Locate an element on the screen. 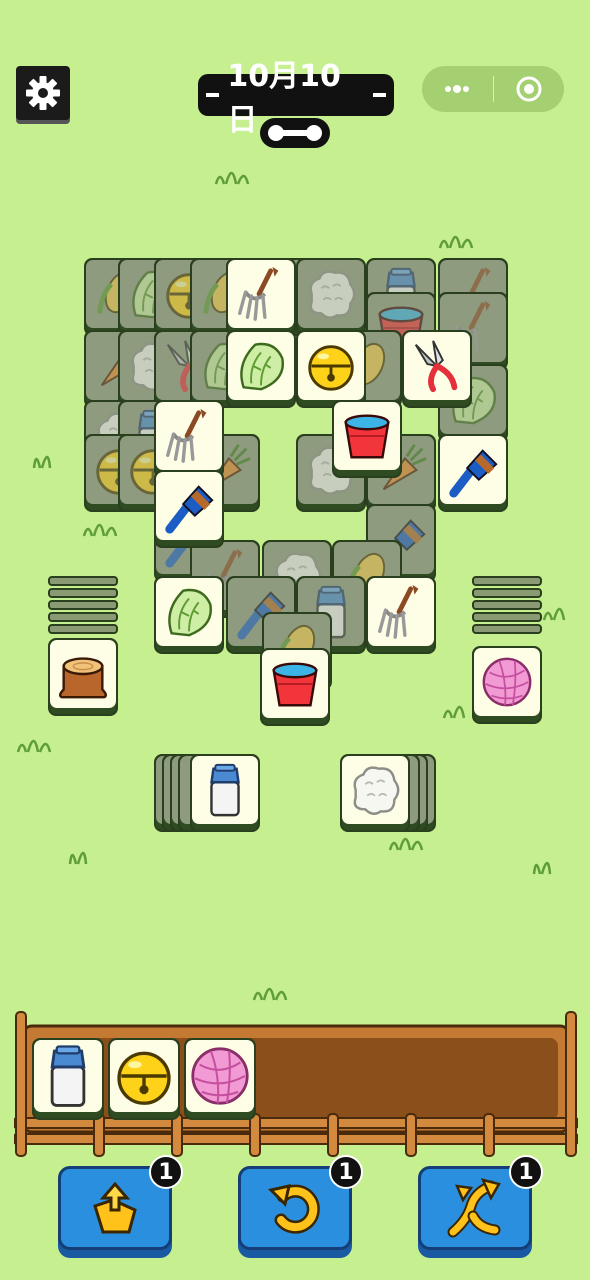  progress-indicator is located at coordinates (295, 133).